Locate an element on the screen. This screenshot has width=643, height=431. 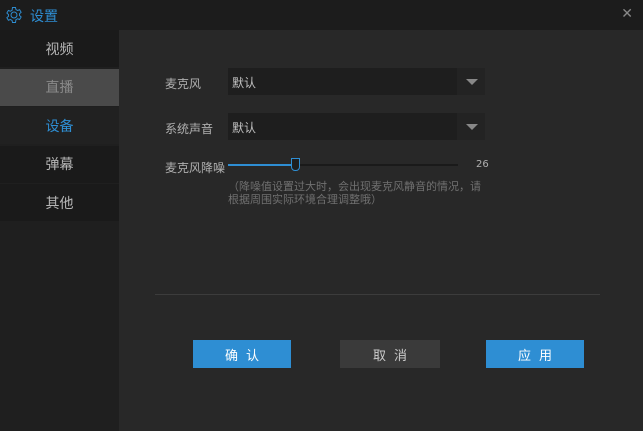
apply-button: 应用 is located at coordinates (535, 354).